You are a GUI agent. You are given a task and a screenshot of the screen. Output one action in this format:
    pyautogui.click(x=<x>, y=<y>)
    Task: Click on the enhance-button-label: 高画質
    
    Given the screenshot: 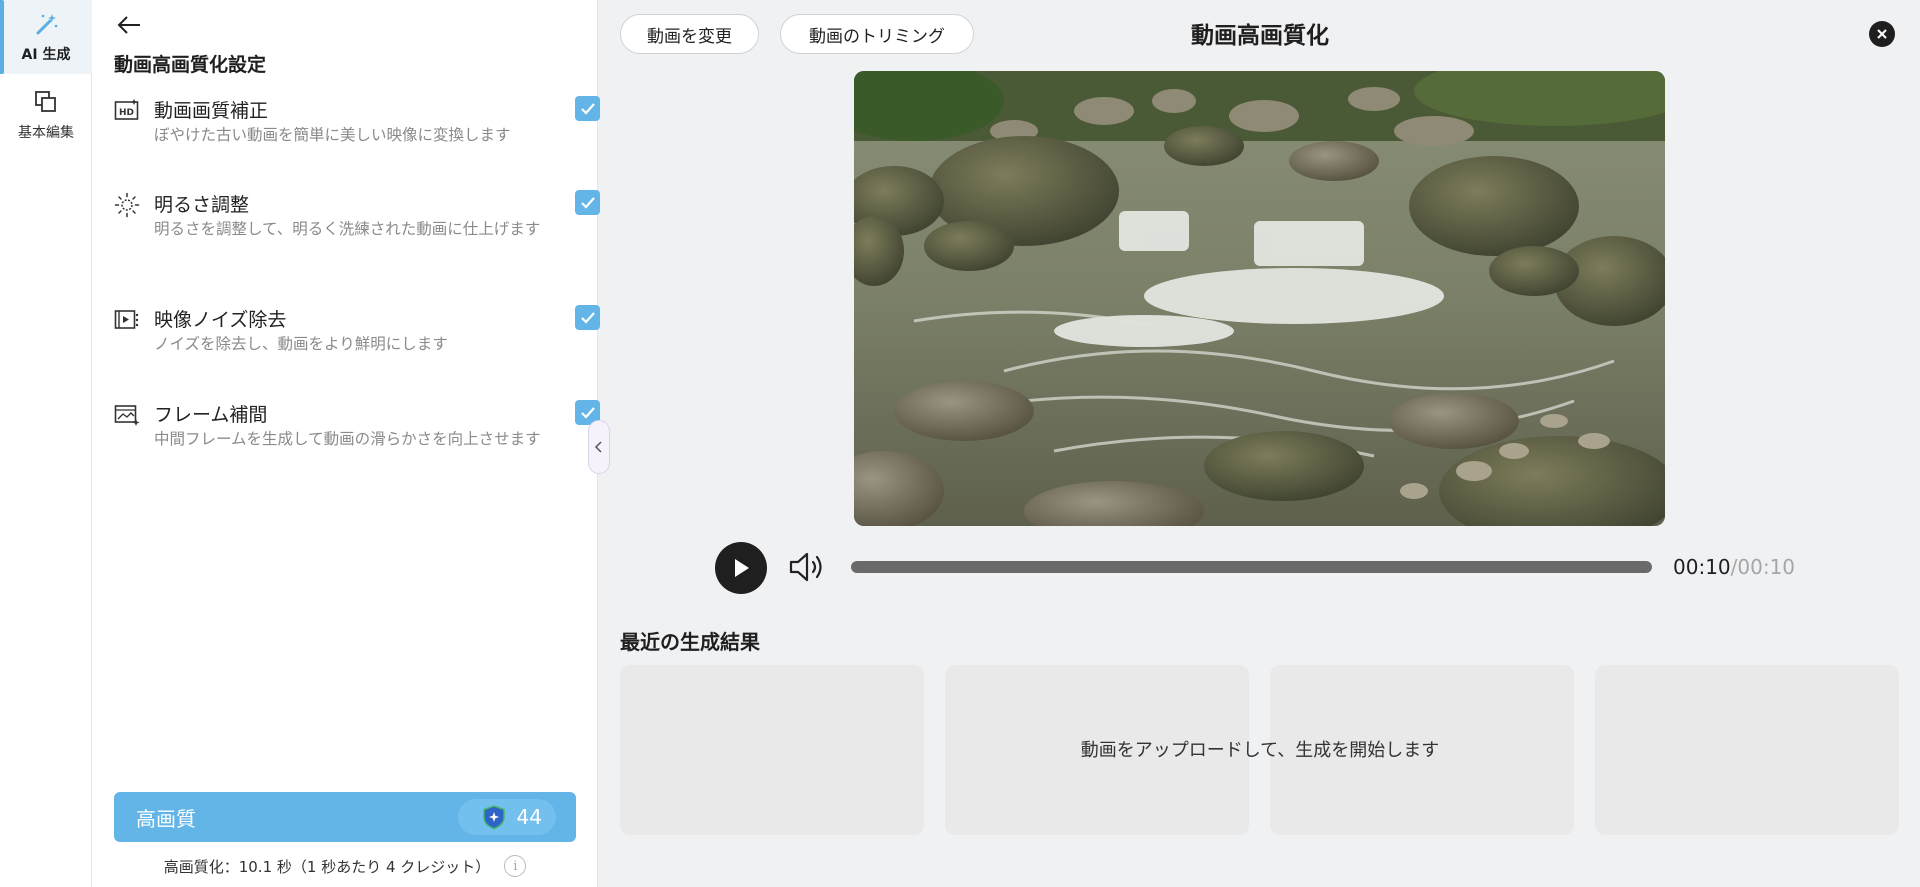 What is the action you would take?
    pyautogui.click(x=166, y=818)
    